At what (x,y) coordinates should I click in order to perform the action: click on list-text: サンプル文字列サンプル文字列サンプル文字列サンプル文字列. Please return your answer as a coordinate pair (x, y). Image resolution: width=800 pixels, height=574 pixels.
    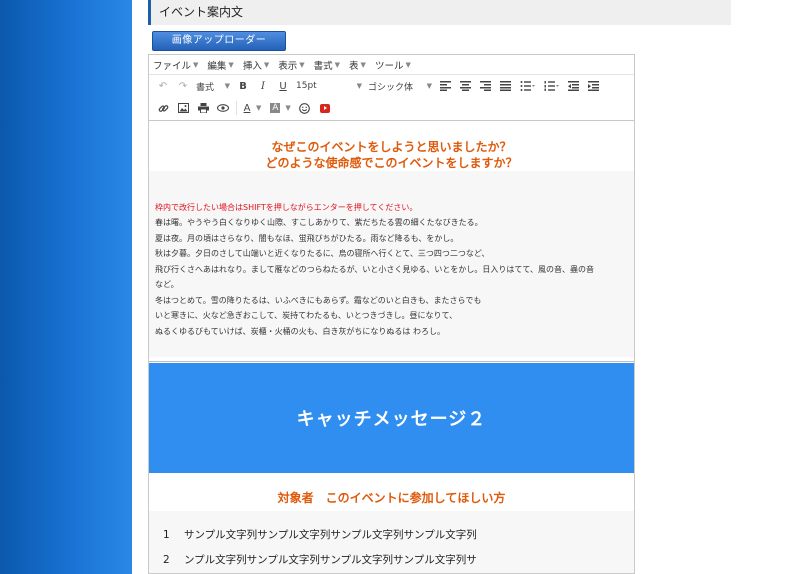
    Looking at the image, I should click on (330, 535).